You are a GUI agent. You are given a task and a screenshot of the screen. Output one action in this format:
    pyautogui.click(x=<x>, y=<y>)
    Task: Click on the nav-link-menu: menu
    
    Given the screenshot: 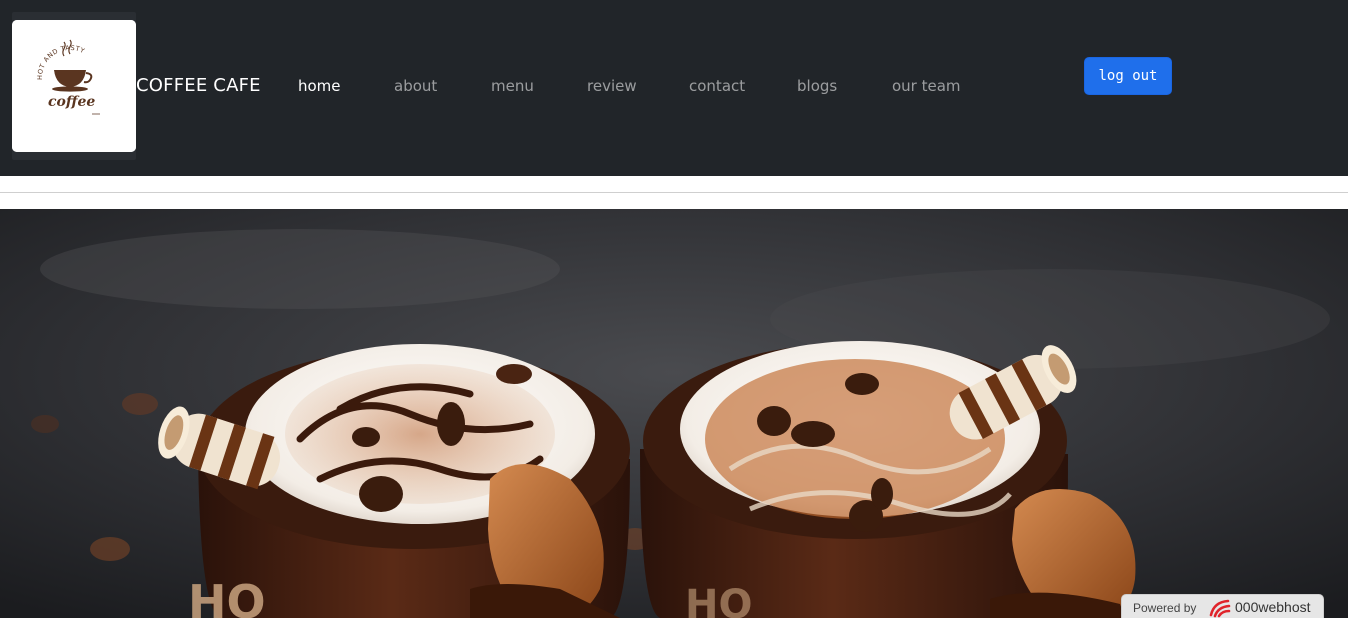 What is the action you would take?
    pyautogui.click(x=512, y=86)
    